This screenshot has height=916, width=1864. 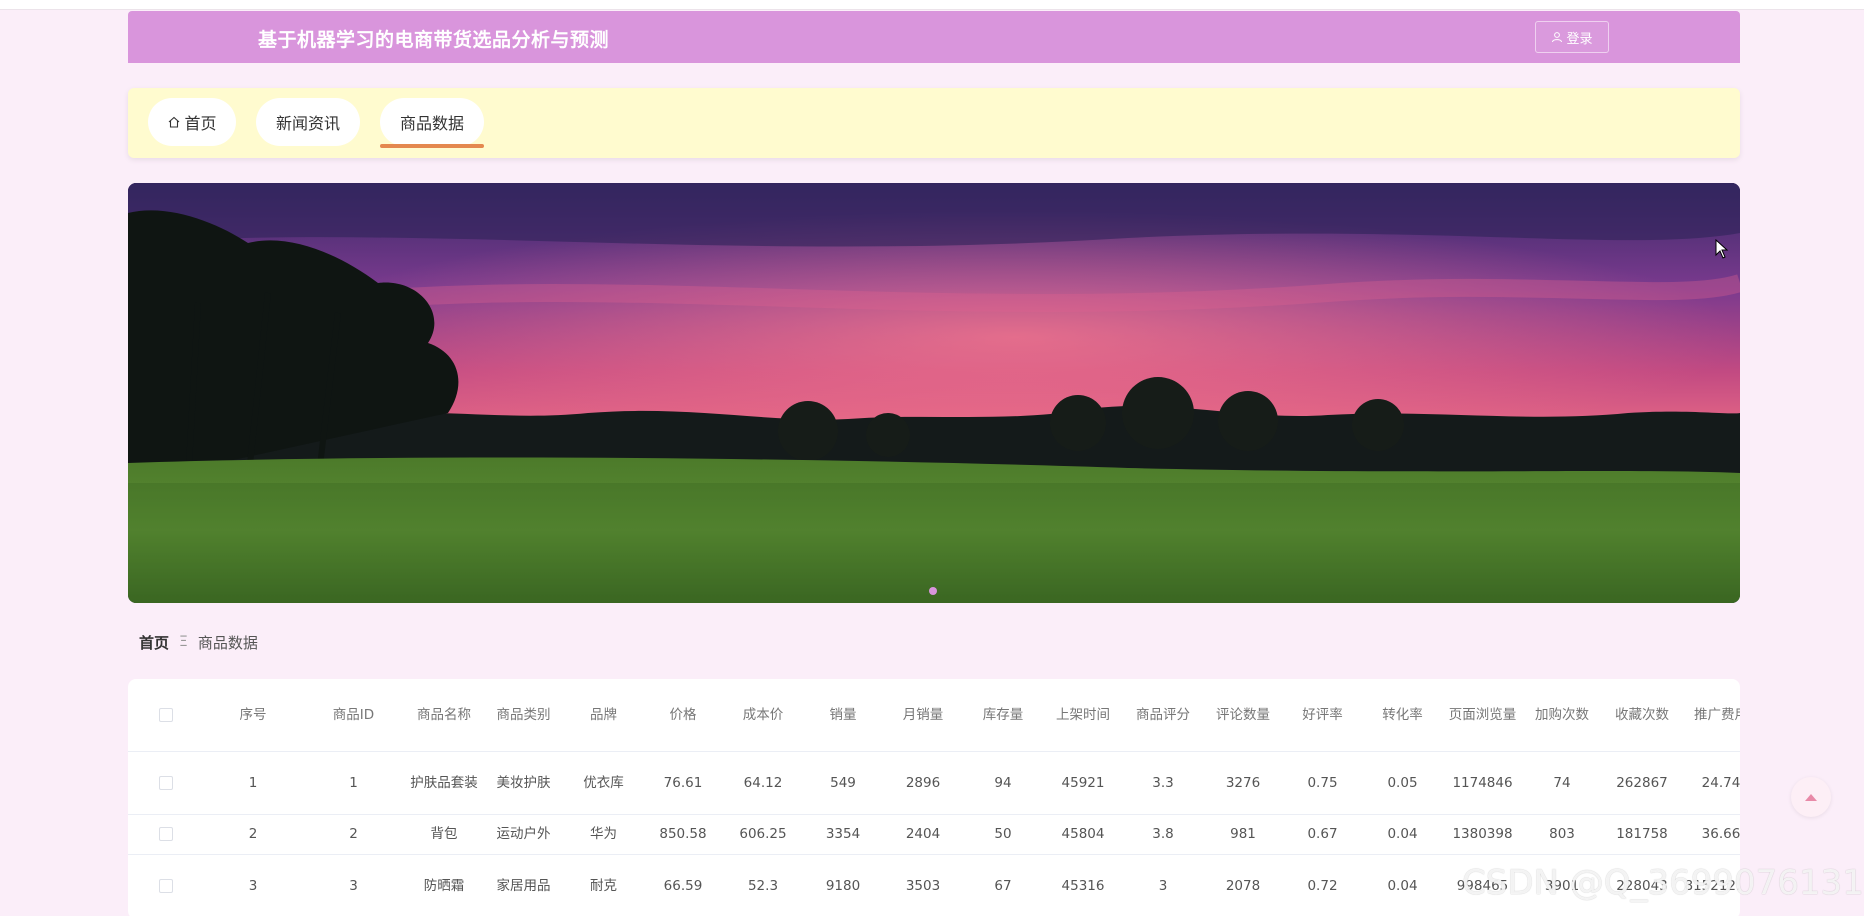 I want to click on table-cell: 2896, so click(x=923, y=783).